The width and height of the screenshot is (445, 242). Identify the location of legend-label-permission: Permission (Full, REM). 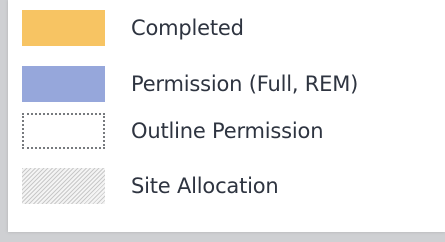
(245, 84).